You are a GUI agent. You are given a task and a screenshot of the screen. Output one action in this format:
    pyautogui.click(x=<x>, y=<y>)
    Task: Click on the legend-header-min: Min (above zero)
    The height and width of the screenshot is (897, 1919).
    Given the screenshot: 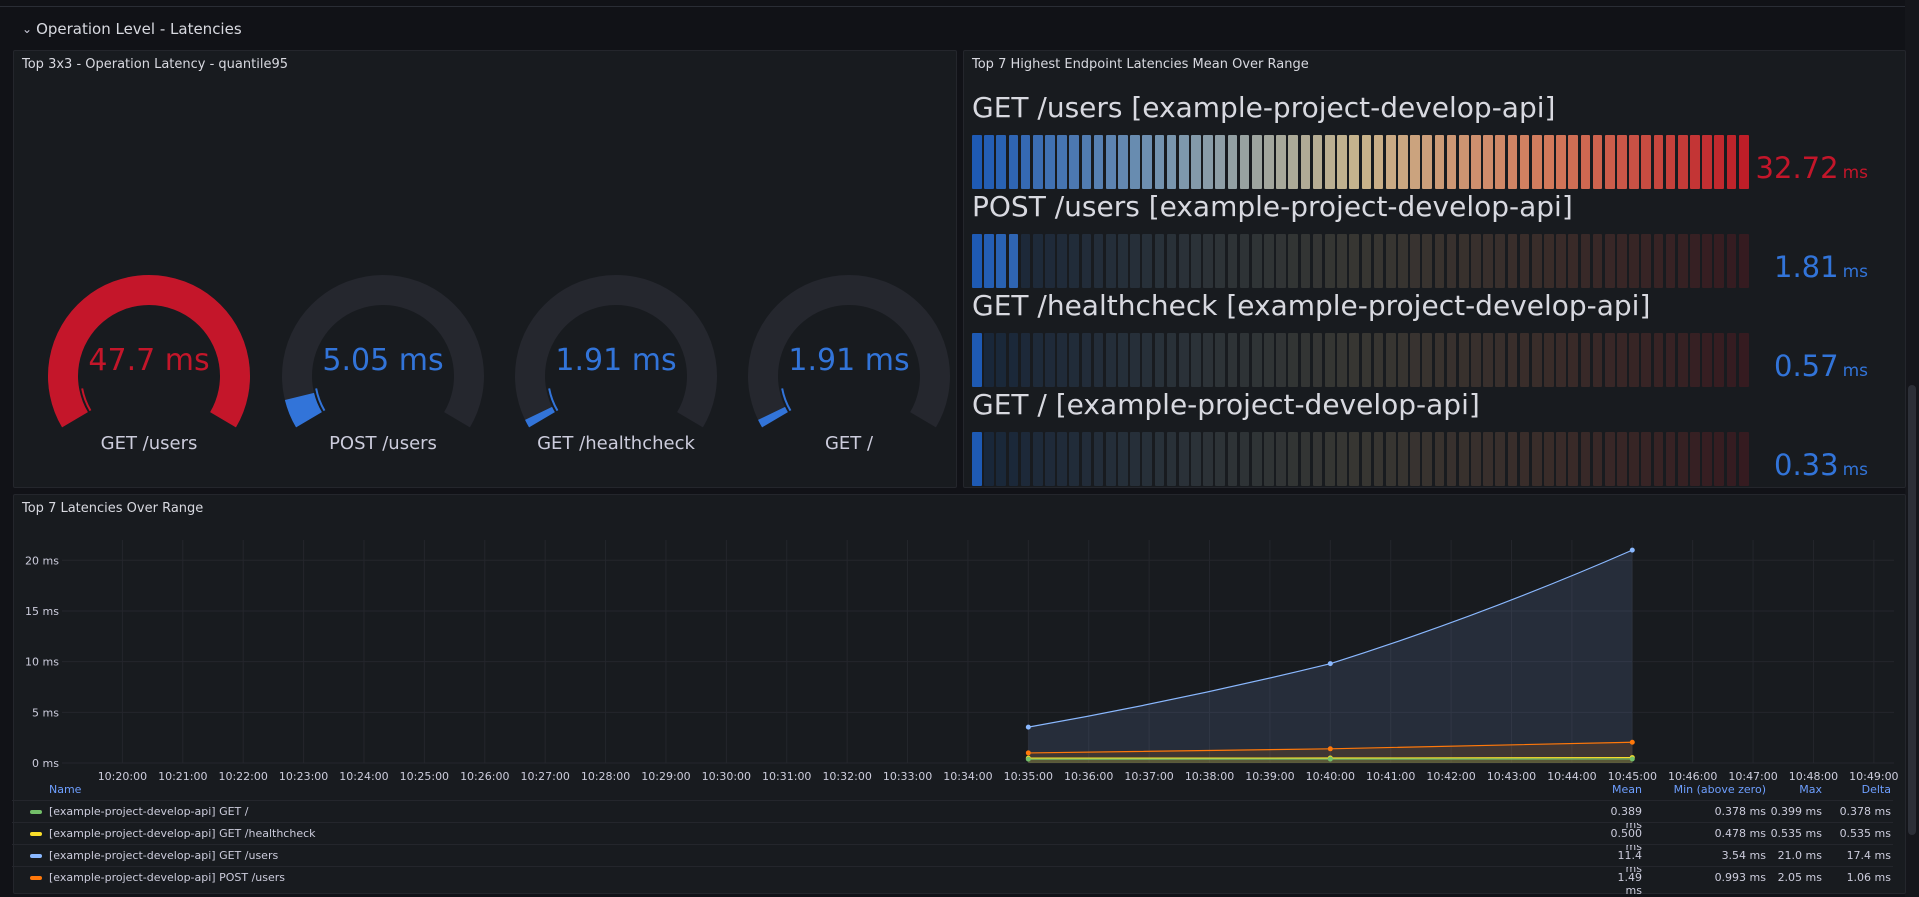 What is the action you would take?
    pyautogui.click(x=1708, y=789)
    